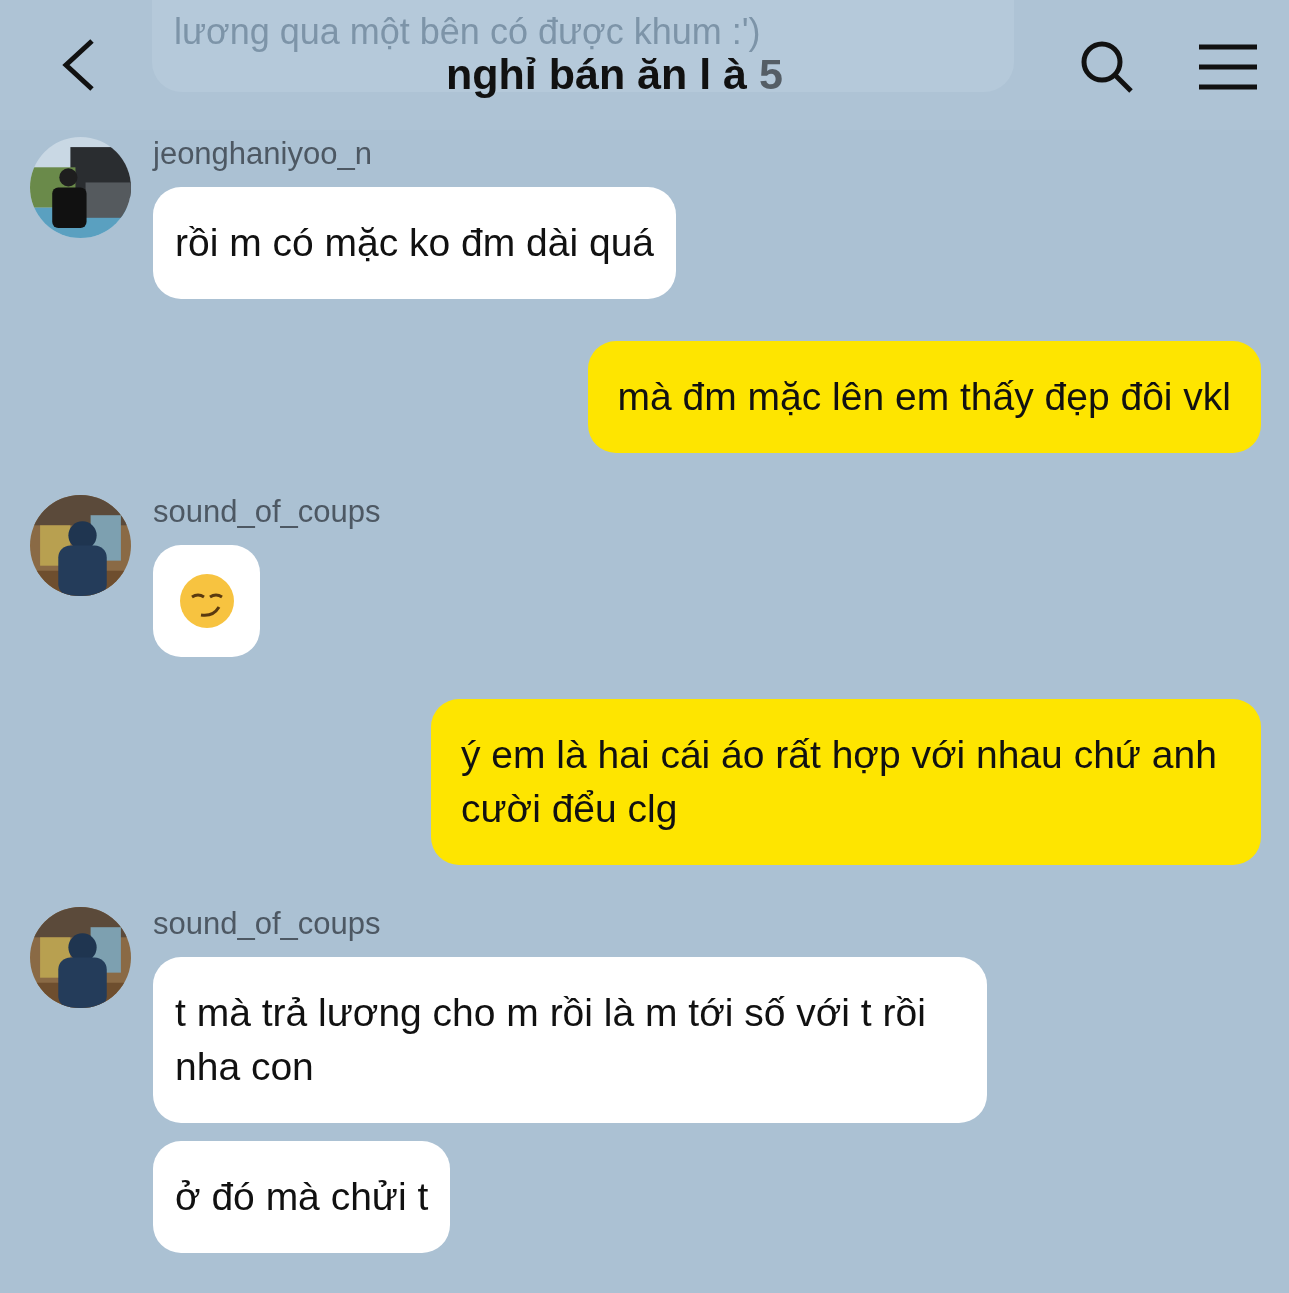 This screenshot has width=1289, height=1293. What do you see at coordinates (262, 154) in the screenshot?
I see `sender-name: jeonghaniyoo_n` at bounding box center [262, 154].